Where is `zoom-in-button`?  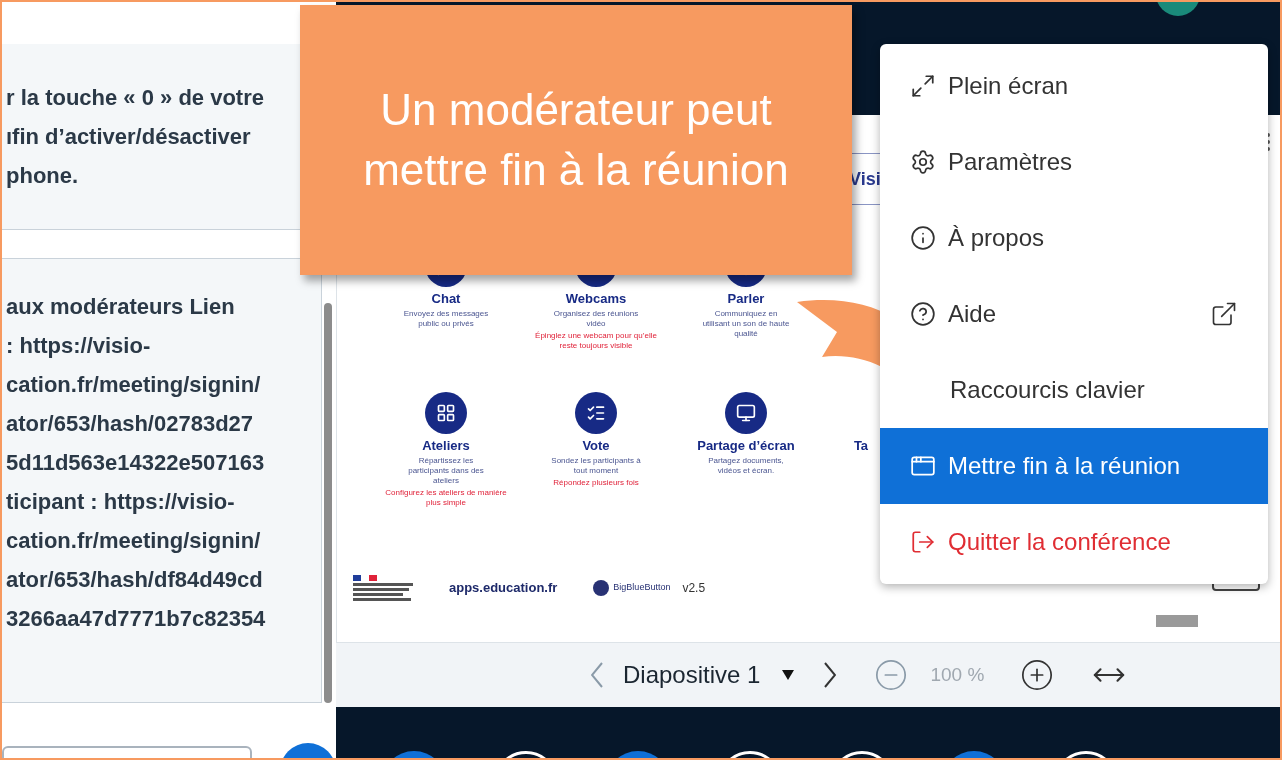
zoom-in-button is located at coordinates (1037, 675).